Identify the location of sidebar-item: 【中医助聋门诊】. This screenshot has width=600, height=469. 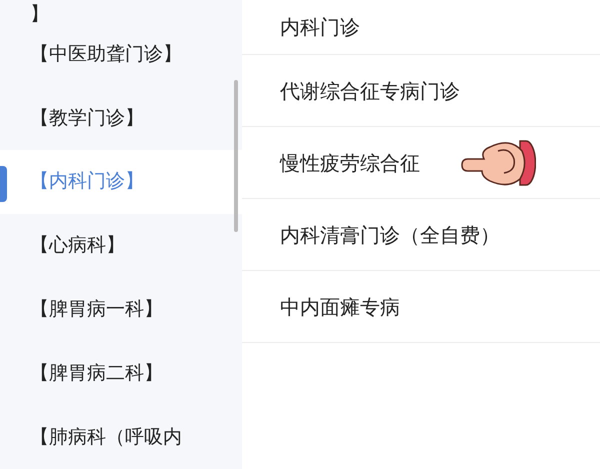
(121, 54).